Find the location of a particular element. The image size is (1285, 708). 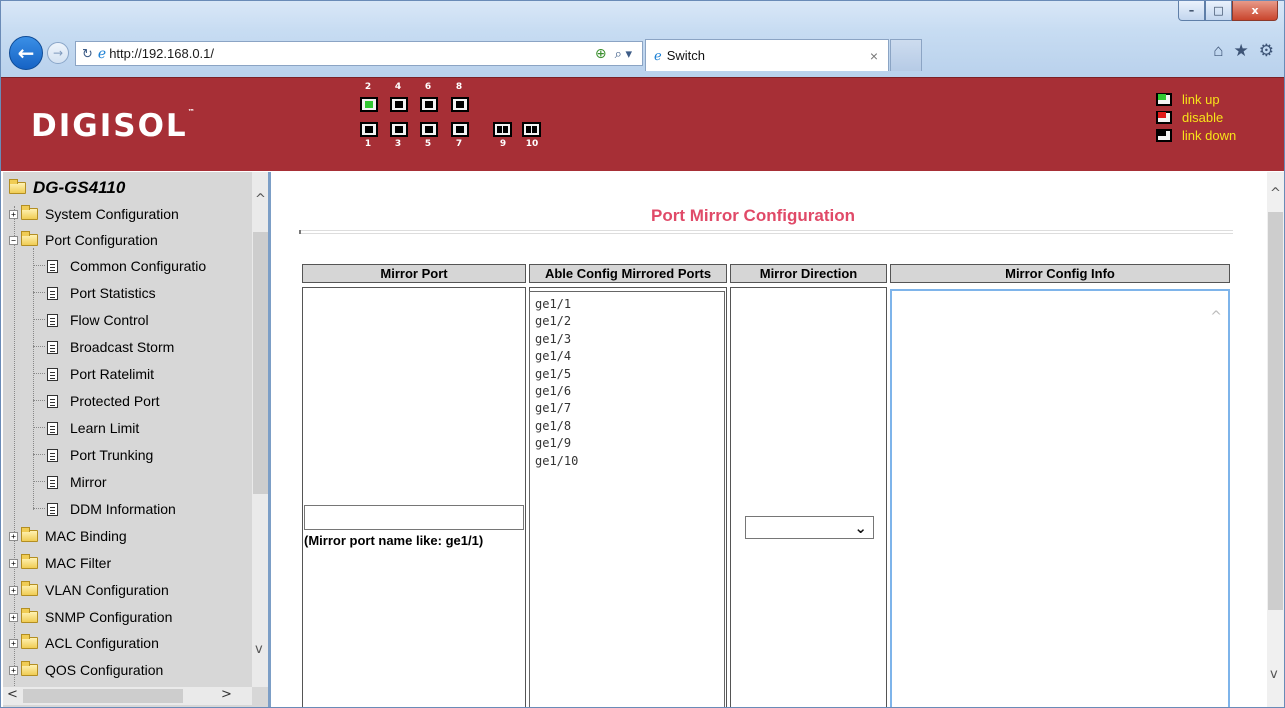

port-3-icon is located at coordinates (399, 129).